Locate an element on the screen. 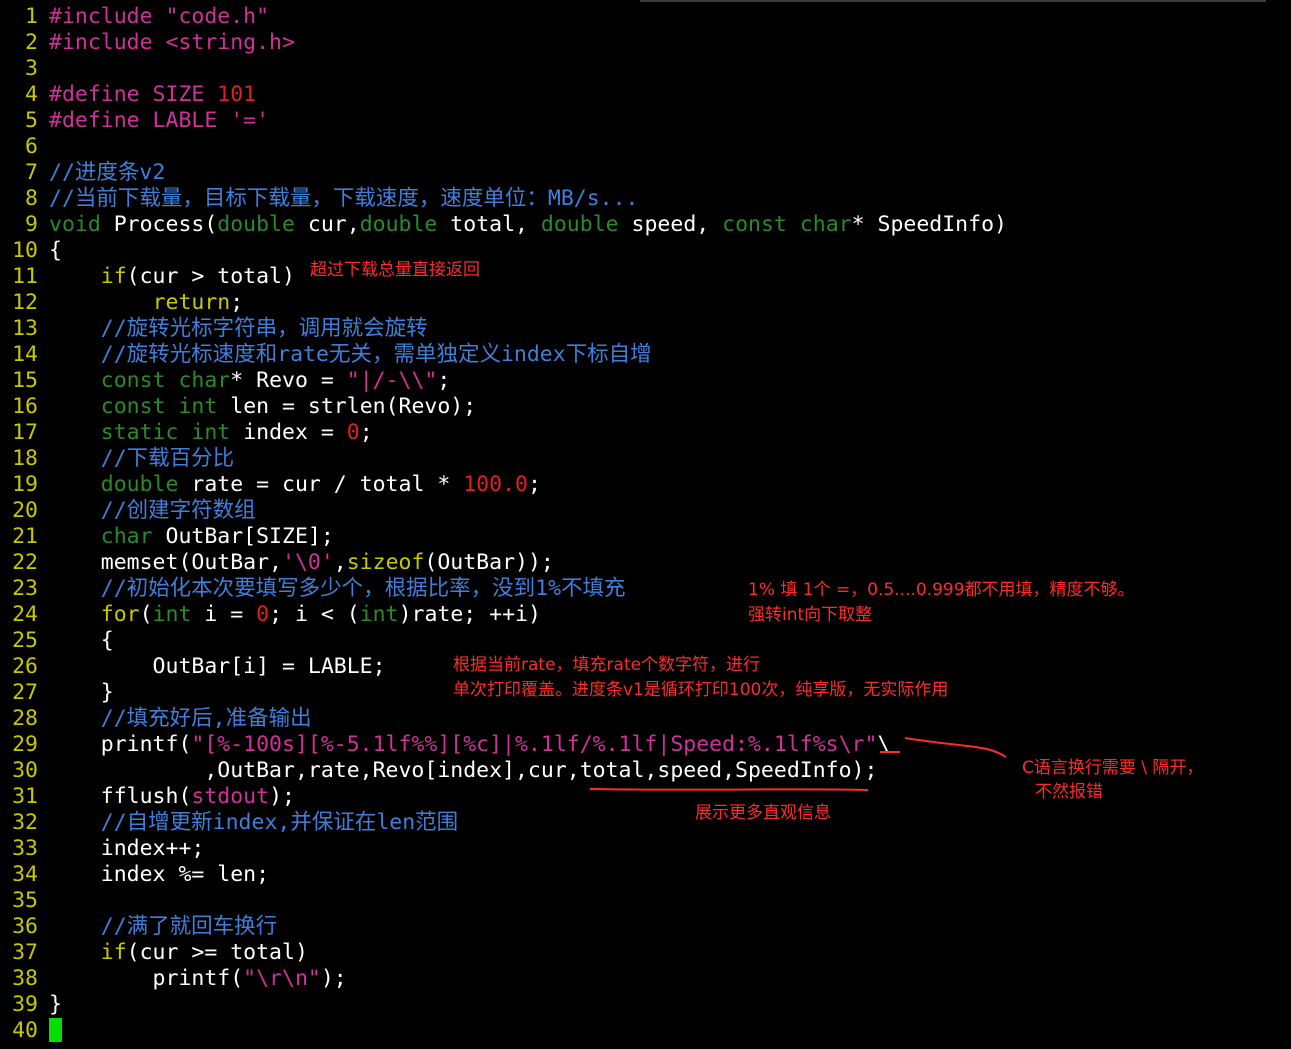  underline-extra-args is located at coordinates (729, 789).